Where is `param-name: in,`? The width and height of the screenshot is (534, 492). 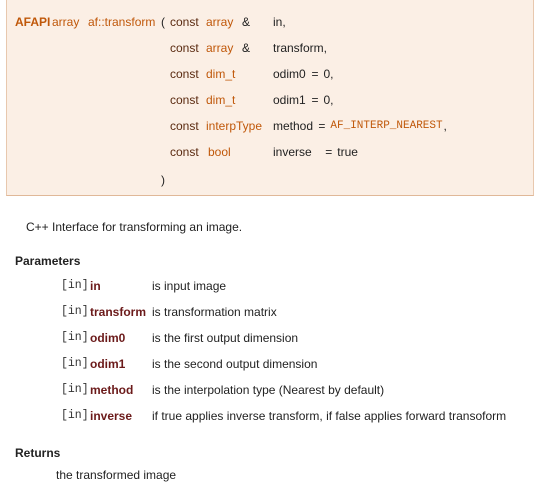 param-name: in, is located at coordinates (279, 22).